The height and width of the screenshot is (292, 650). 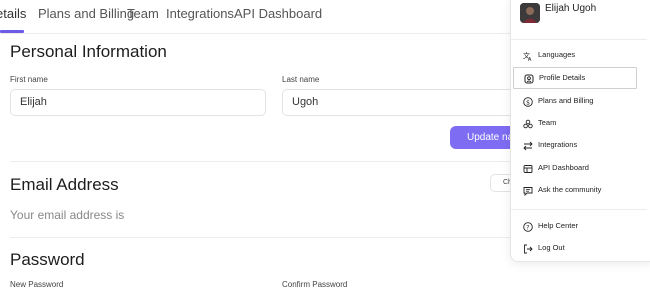 I want to click on menu-item-label: API Dashboard, so click(x=563, y=167).